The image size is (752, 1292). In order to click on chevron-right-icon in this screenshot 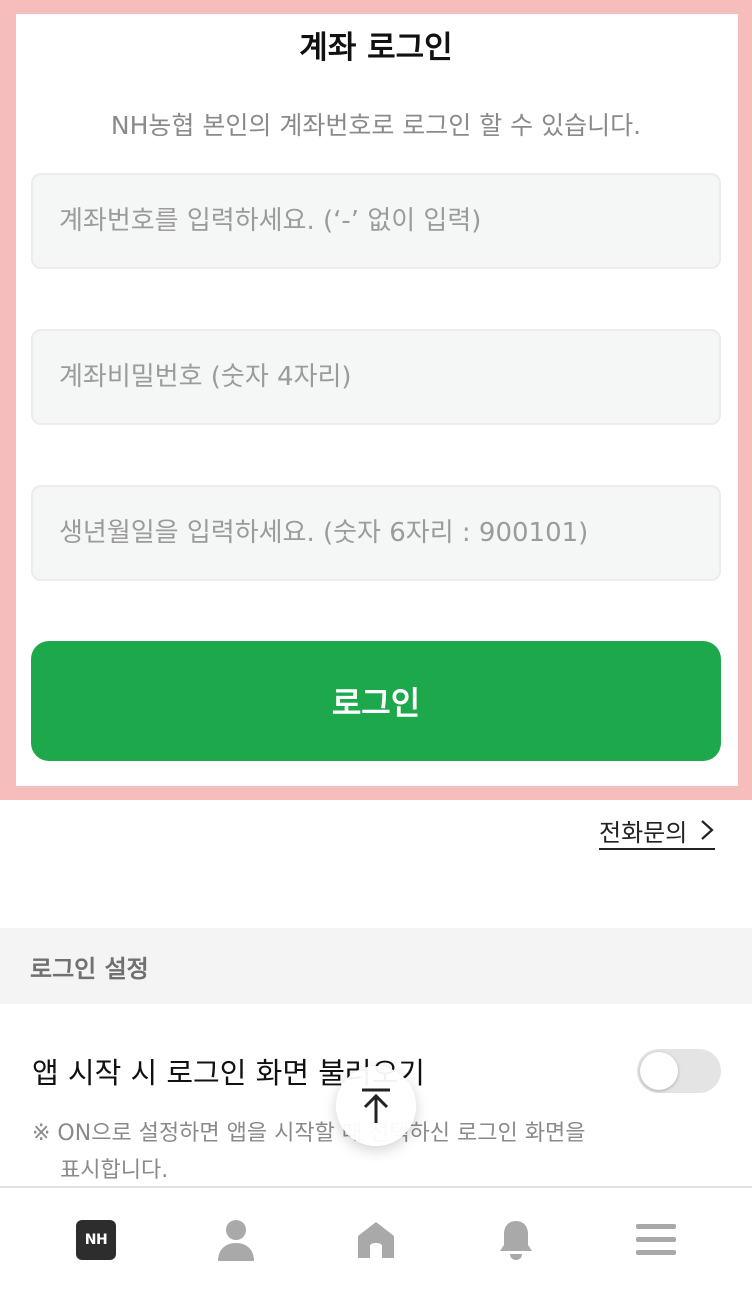, I will do `click(707, 830)`.